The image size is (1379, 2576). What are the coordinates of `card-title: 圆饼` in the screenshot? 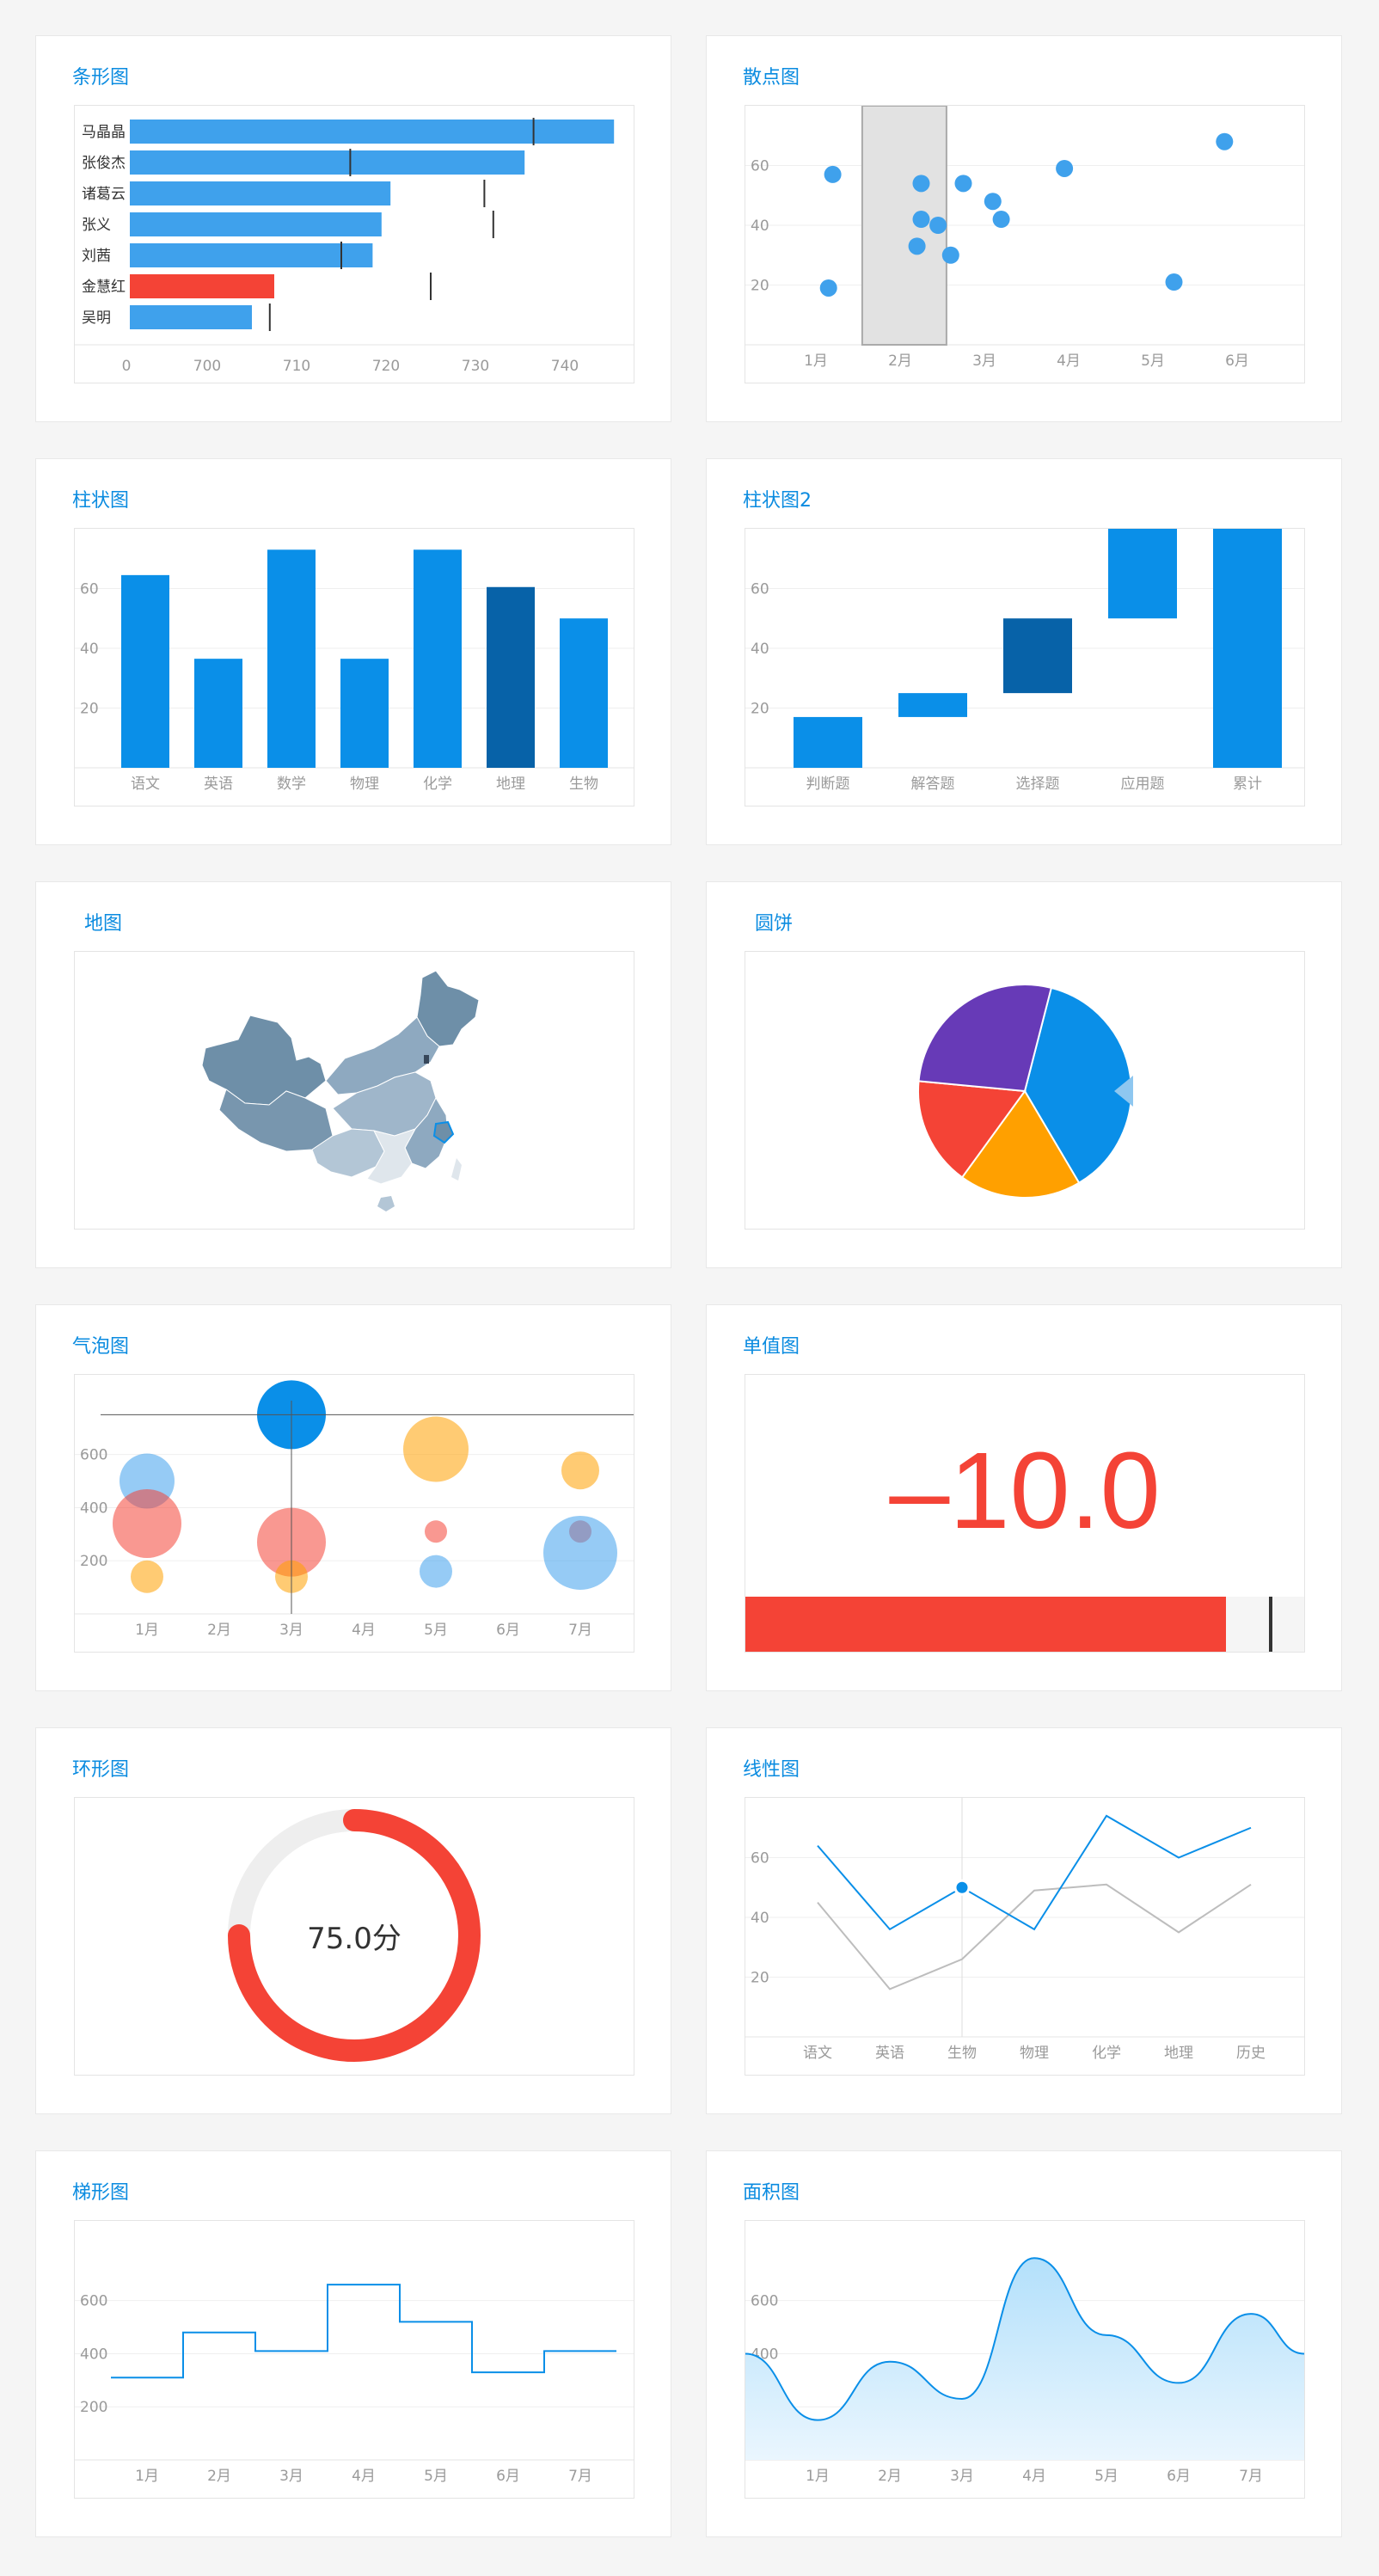 It's located at (775, 924).